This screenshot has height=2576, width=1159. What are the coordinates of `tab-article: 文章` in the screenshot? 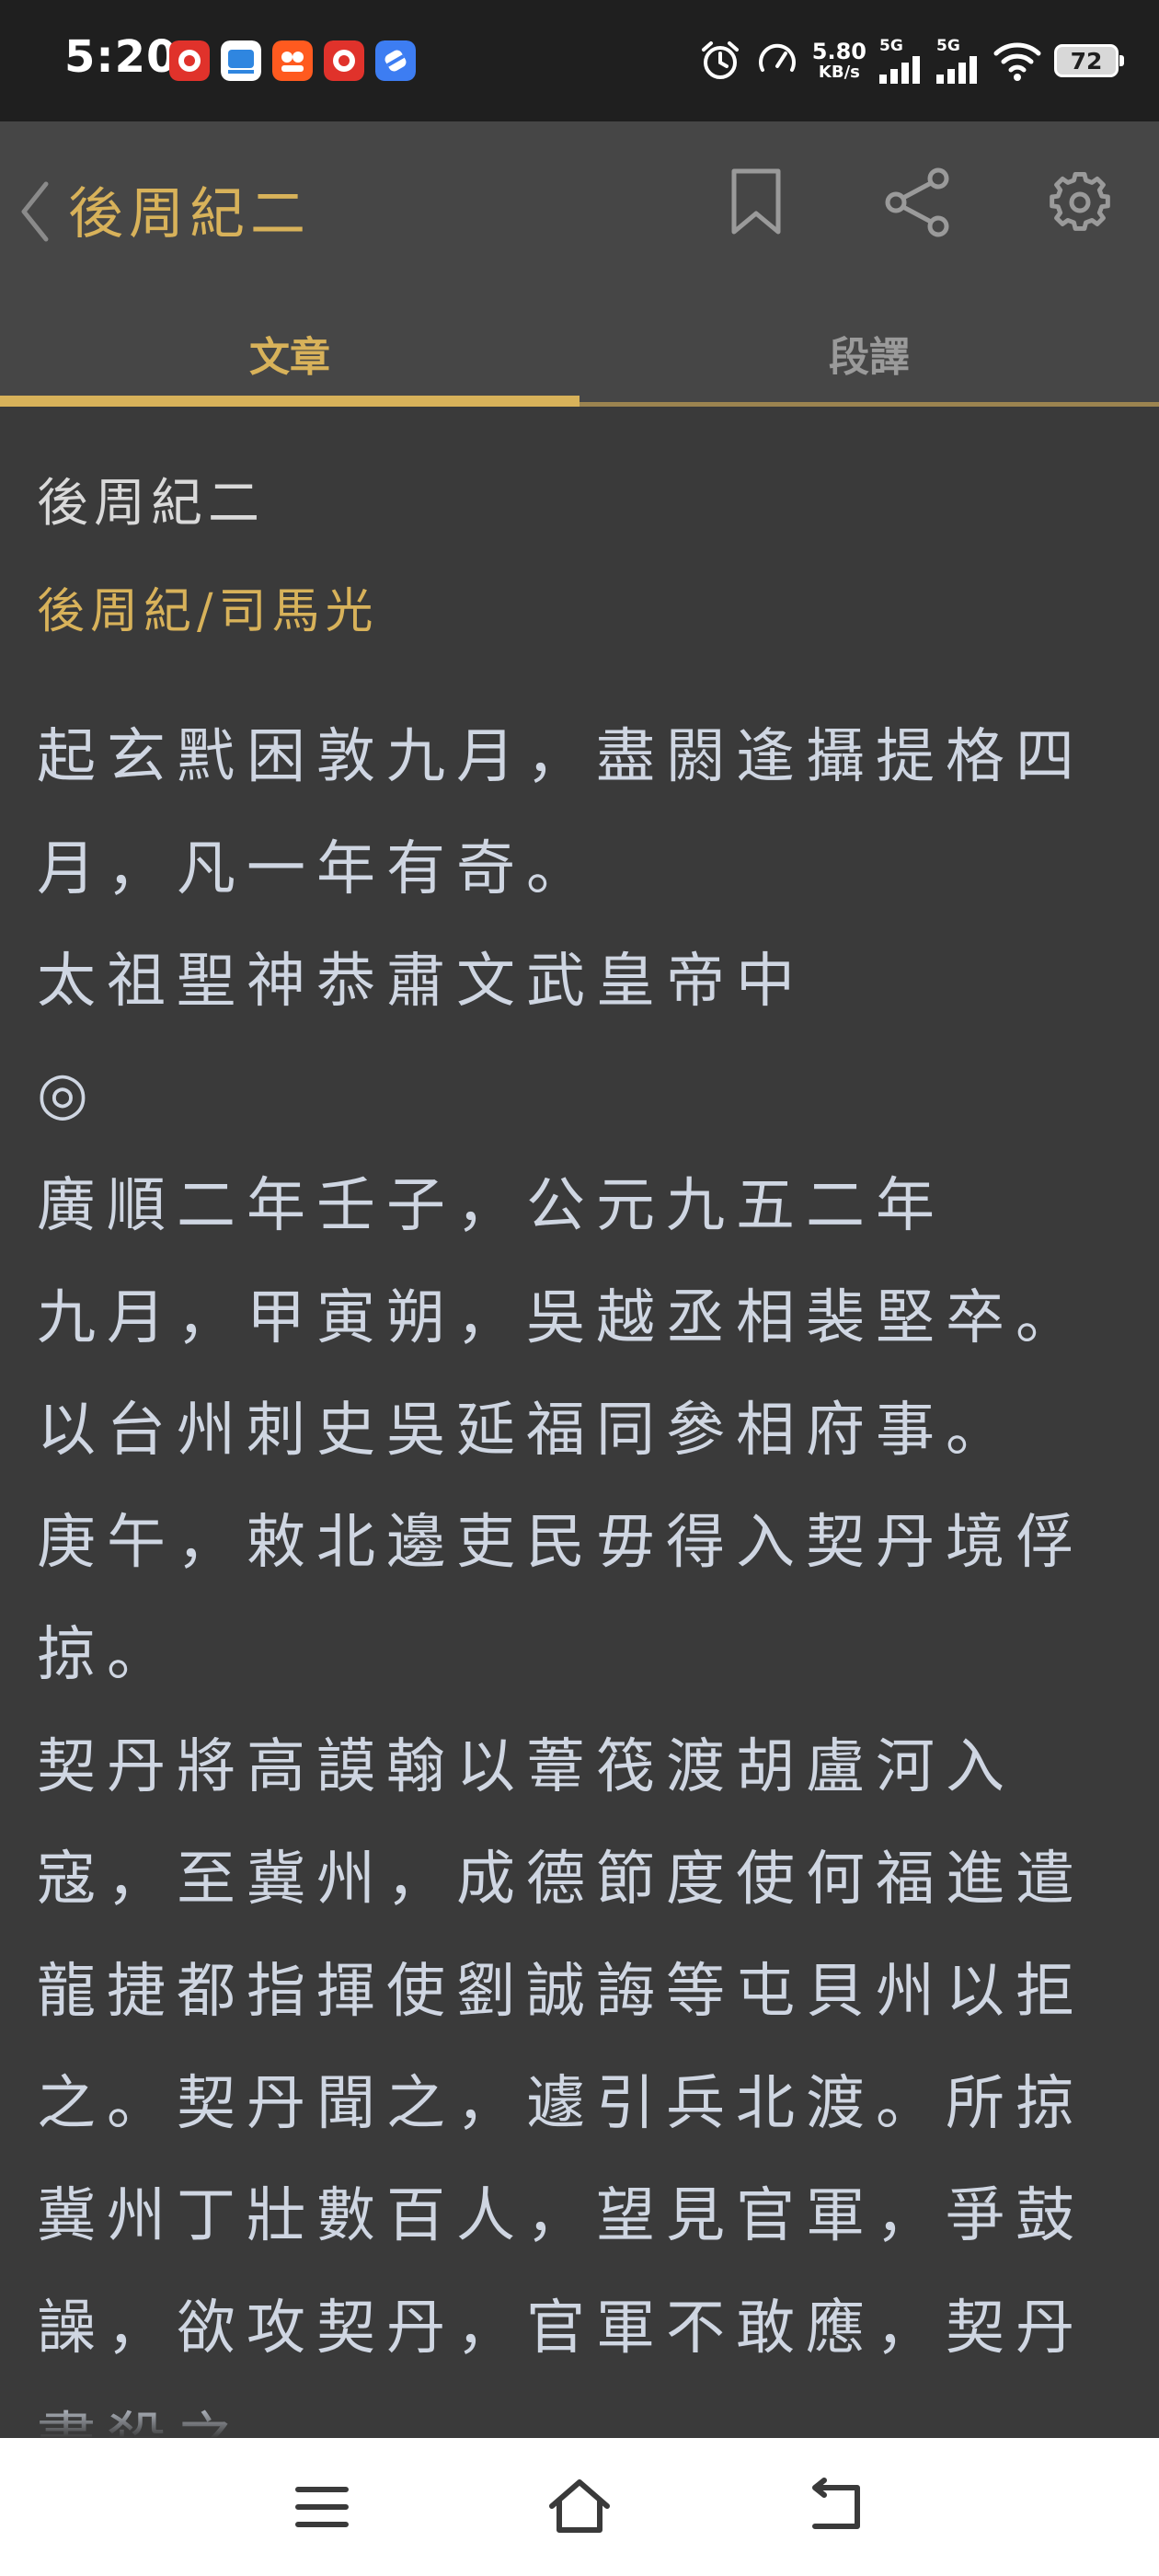 It's located at (290, 361).